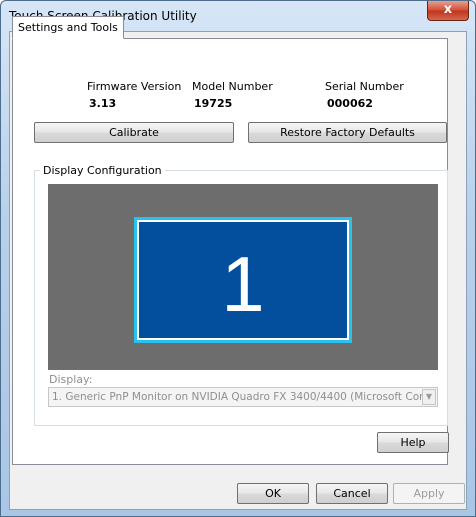  Describe the element at coordinates (232, 95) in the screenshot. I see `model-info: Model Number 19725` at that location.